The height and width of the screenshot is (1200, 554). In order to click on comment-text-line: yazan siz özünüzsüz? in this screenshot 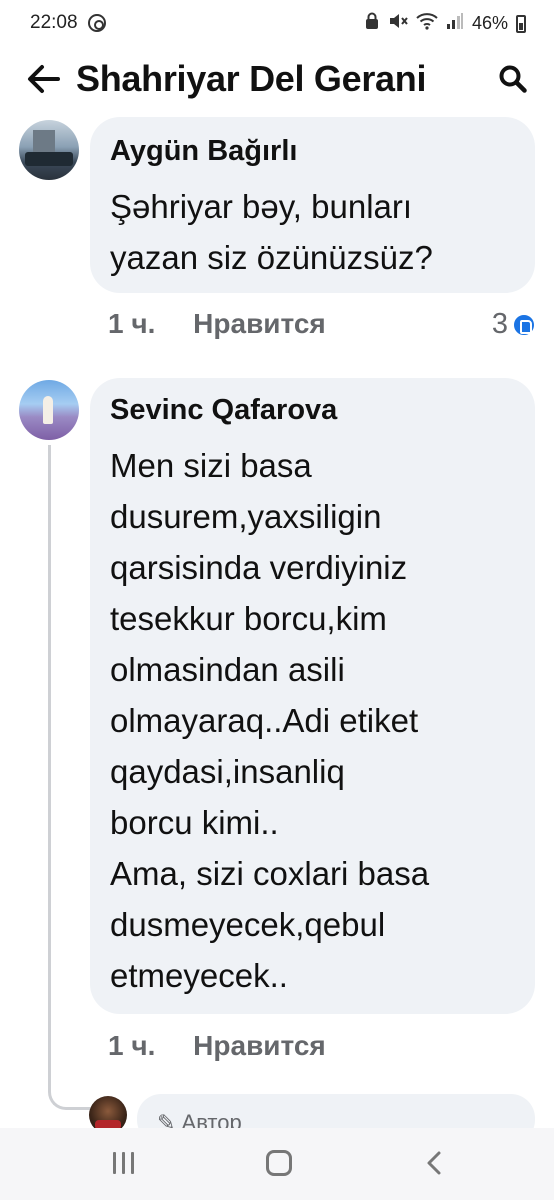, I will do `click(271, 257)`.